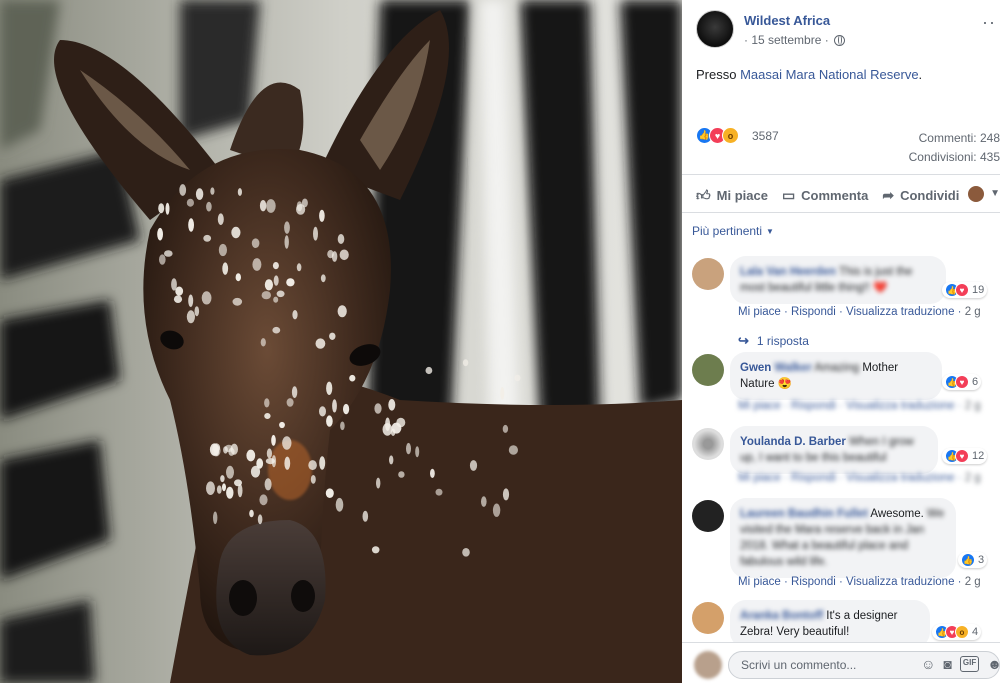  Describe the element at coordinates (781, 616) in the screenshot. I see `commenter-name: Aranka Bontoff` at that location.